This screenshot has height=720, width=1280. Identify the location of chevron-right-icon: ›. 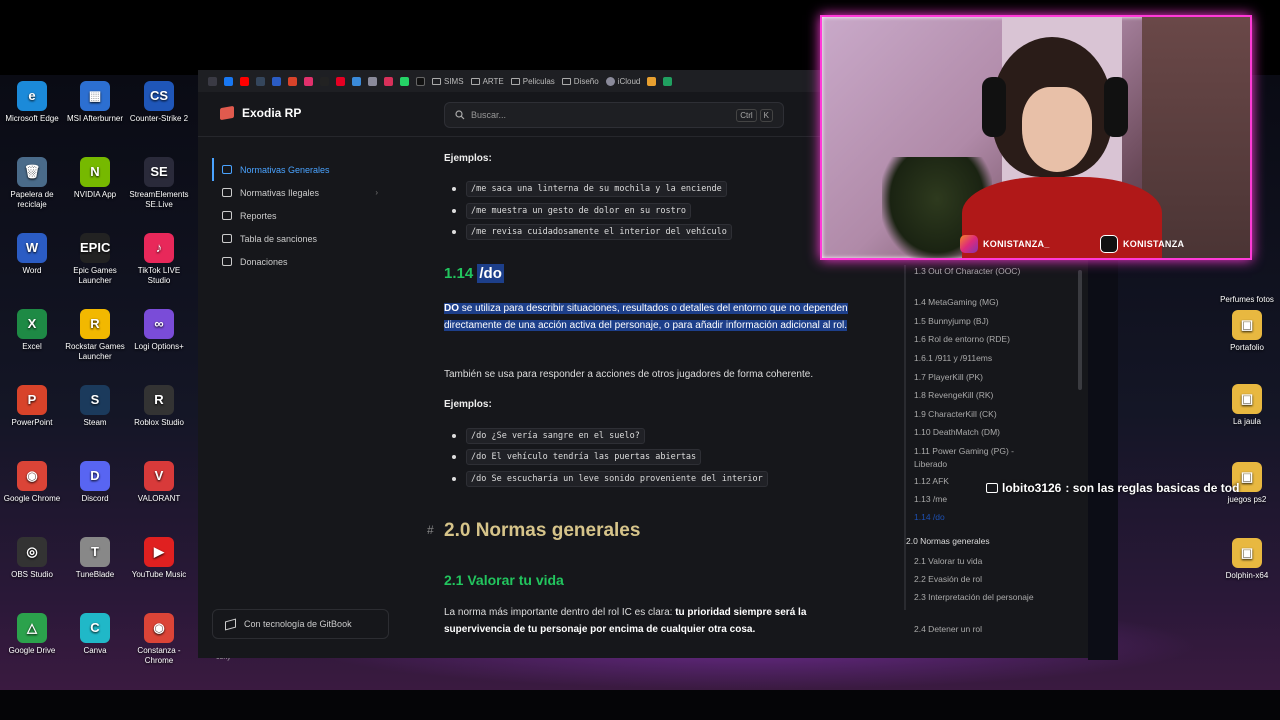
(376, 192).